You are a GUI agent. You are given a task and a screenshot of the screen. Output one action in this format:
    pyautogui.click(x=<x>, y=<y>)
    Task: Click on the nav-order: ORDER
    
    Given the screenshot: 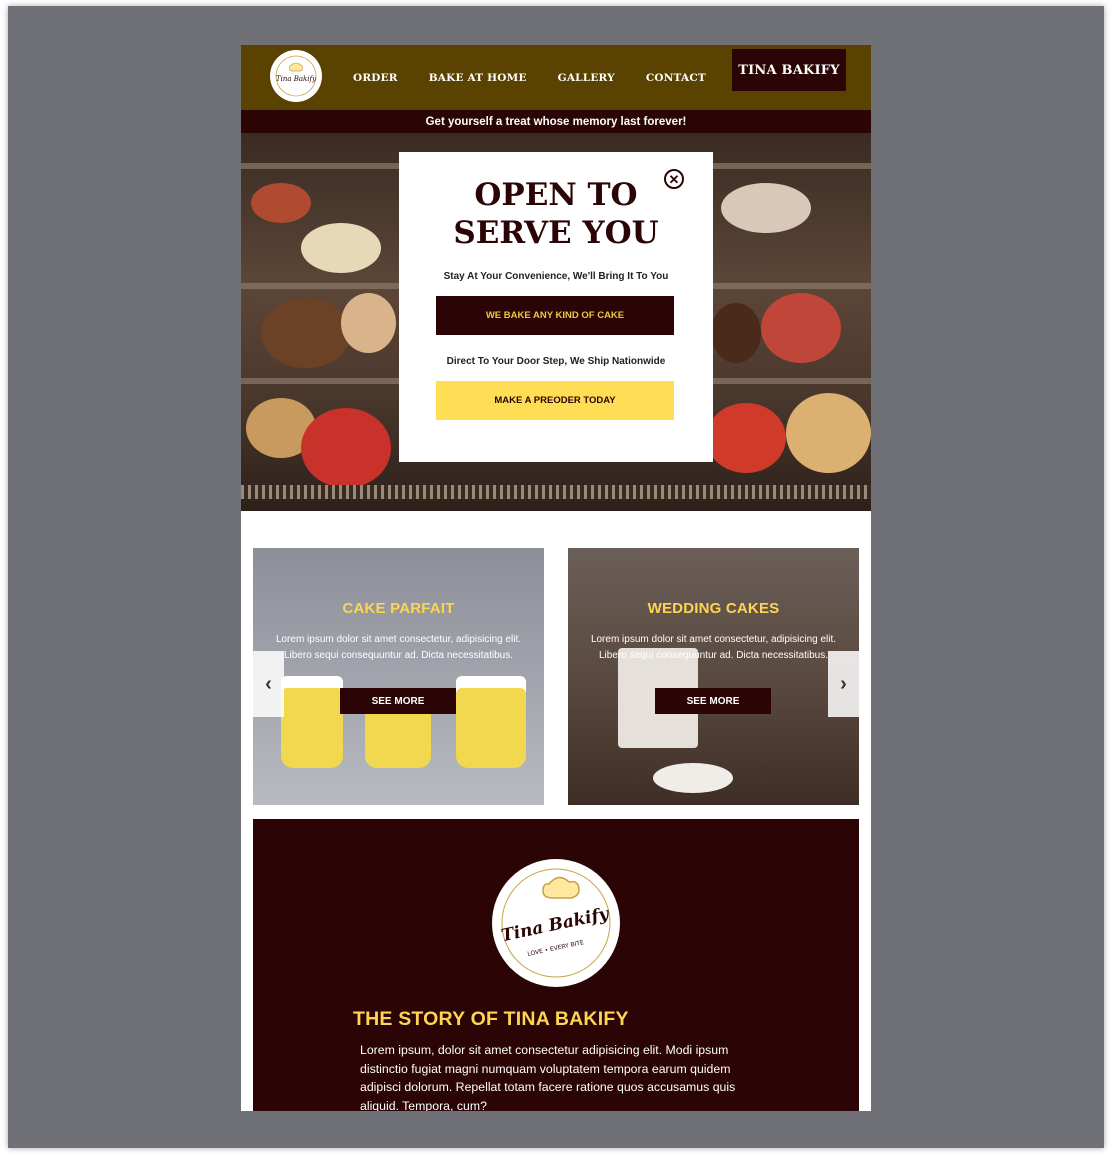 What is the action you would take?
    pyautogui.click(x=375, y=78)
    